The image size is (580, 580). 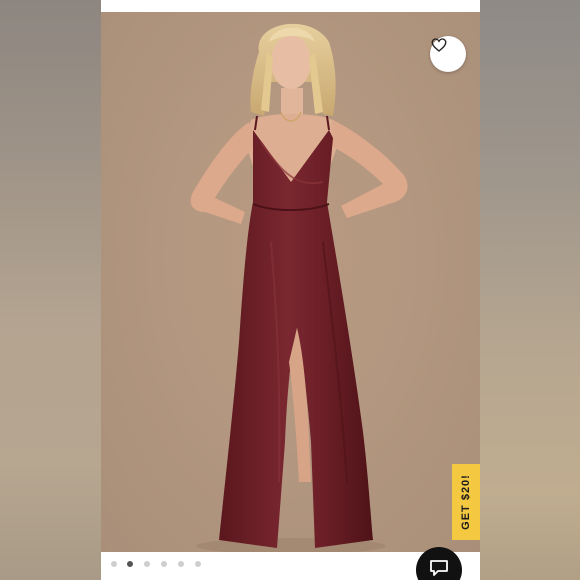 I want to click on carousel-dot-active, so click(x=130, y=564).